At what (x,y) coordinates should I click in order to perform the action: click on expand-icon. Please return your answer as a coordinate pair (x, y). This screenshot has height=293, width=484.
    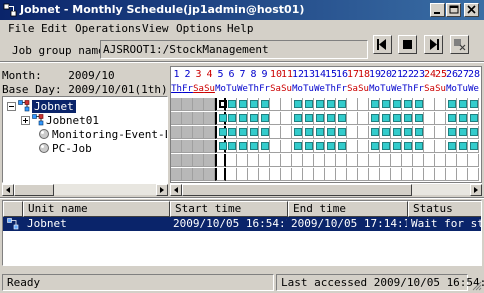
    Looking at the image, I should click on (25, 120).